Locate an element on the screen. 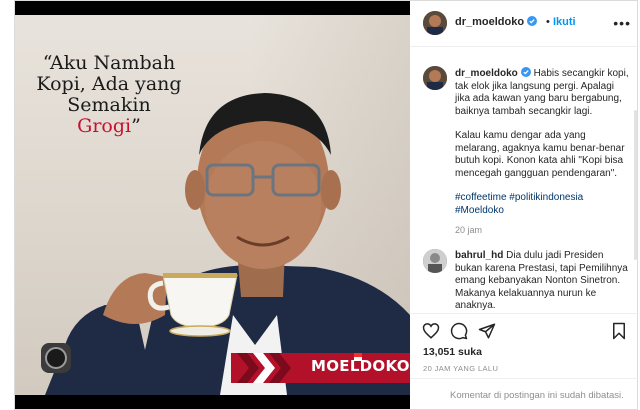 Image resolution: width=640 pixels, height=410 pixels. author-avatar is located at coordinates (435, 23).